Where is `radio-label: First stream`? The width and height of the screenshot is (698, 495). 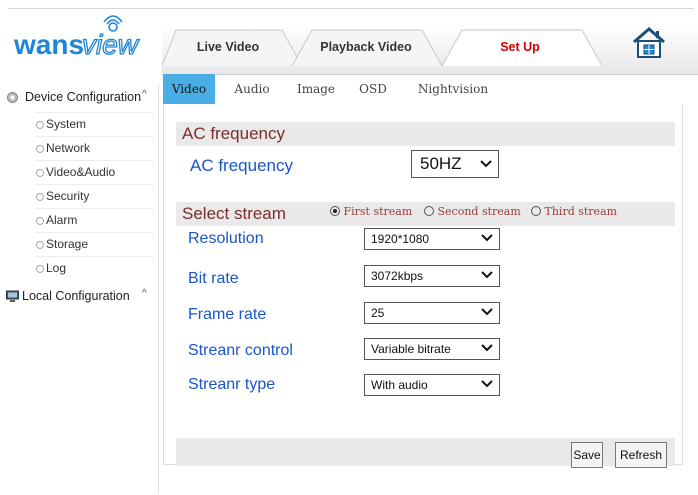 radio-label: First stream is located at coordinates (378, 211).